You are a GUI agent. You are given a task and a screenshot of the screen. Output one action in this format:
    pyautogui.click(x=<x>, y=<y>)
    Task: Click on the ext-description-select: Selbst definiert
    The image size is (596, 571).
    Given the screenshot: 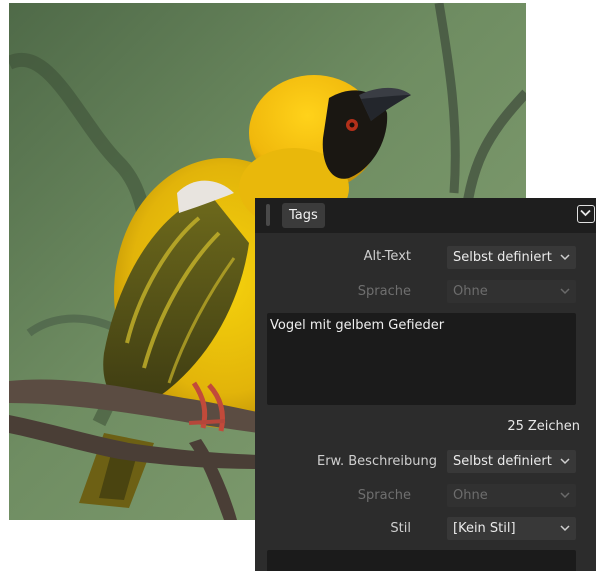 What is the action you would take?
    pyautogui.click(x=511, y=461)
    